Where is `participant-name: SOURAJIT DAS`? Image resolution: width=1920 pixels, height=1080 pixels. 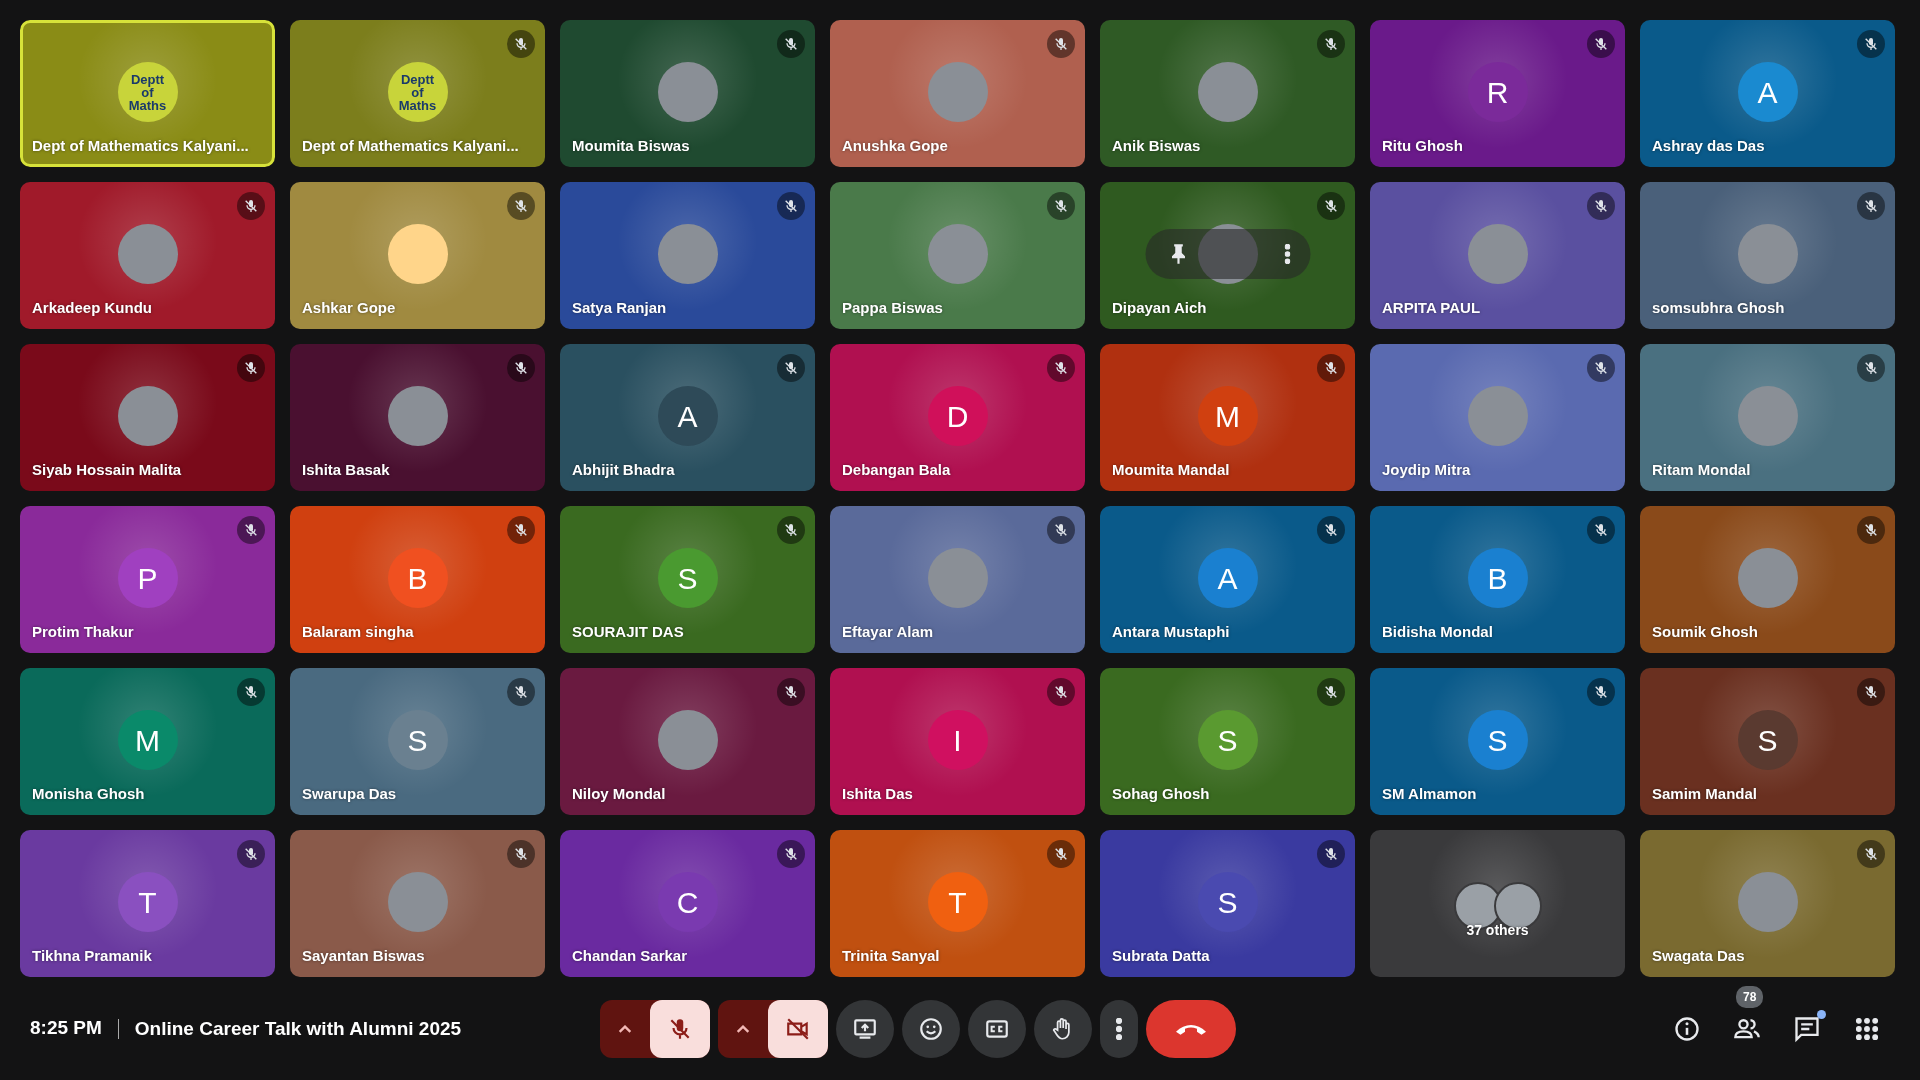 participant-name: SOURAJIT DAS is located at coordinates (628, 631).